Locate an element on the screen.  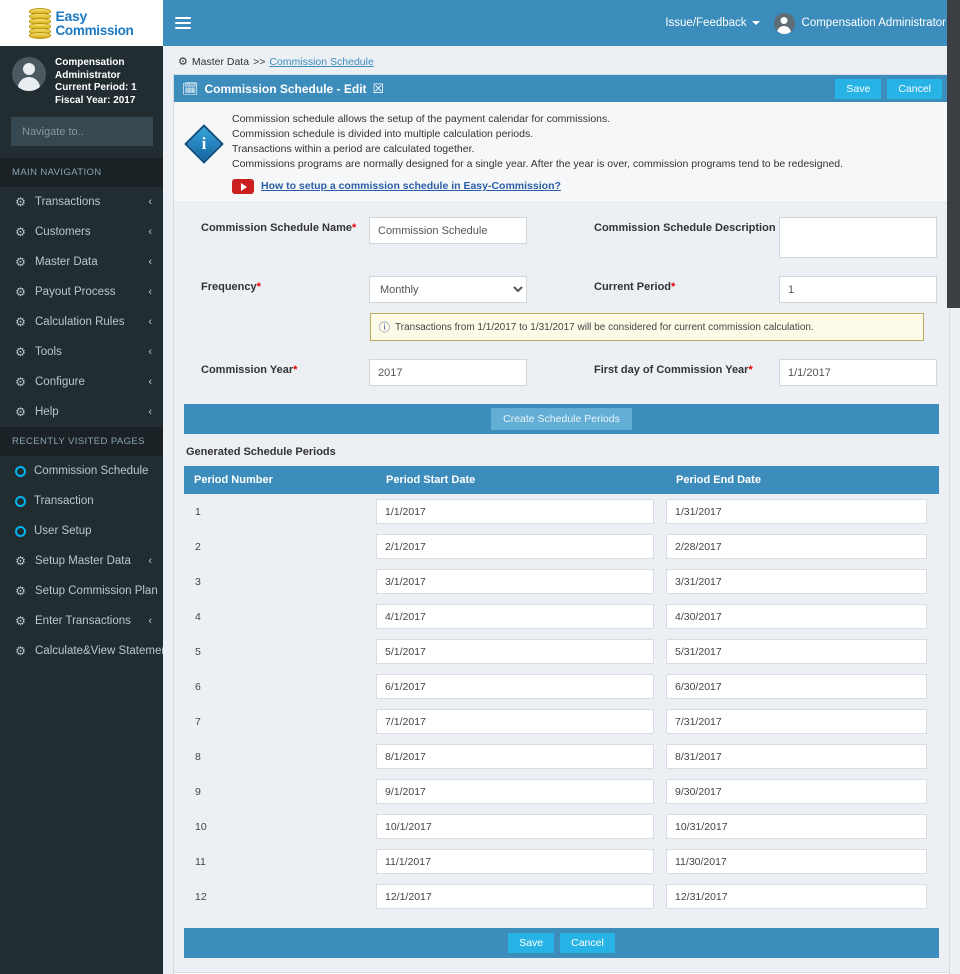
cancel-button: Cancel is located at coordinates (914, 88).